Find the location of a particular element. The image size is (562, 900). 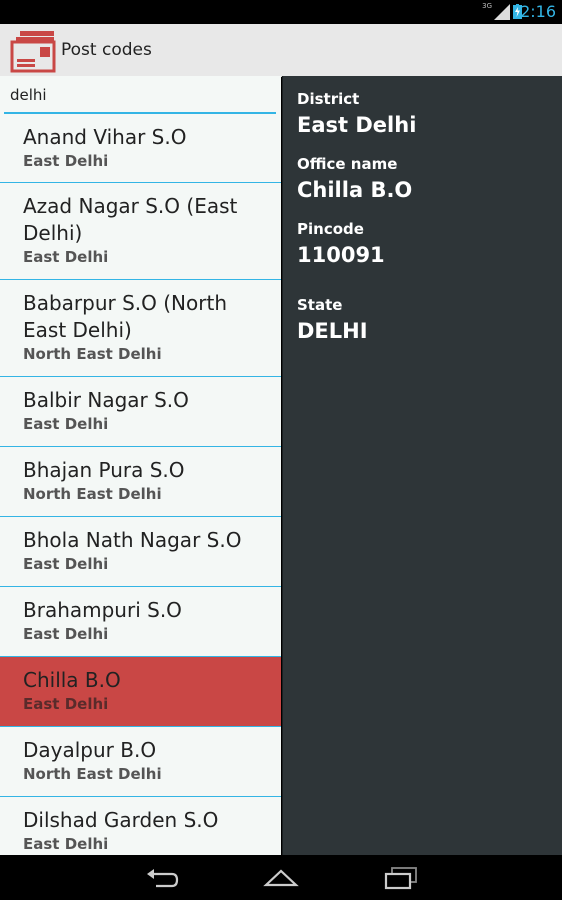

list-item: Azad Nagar S.O (East Delhi) East Delhi is located at coordinates (140, 231).